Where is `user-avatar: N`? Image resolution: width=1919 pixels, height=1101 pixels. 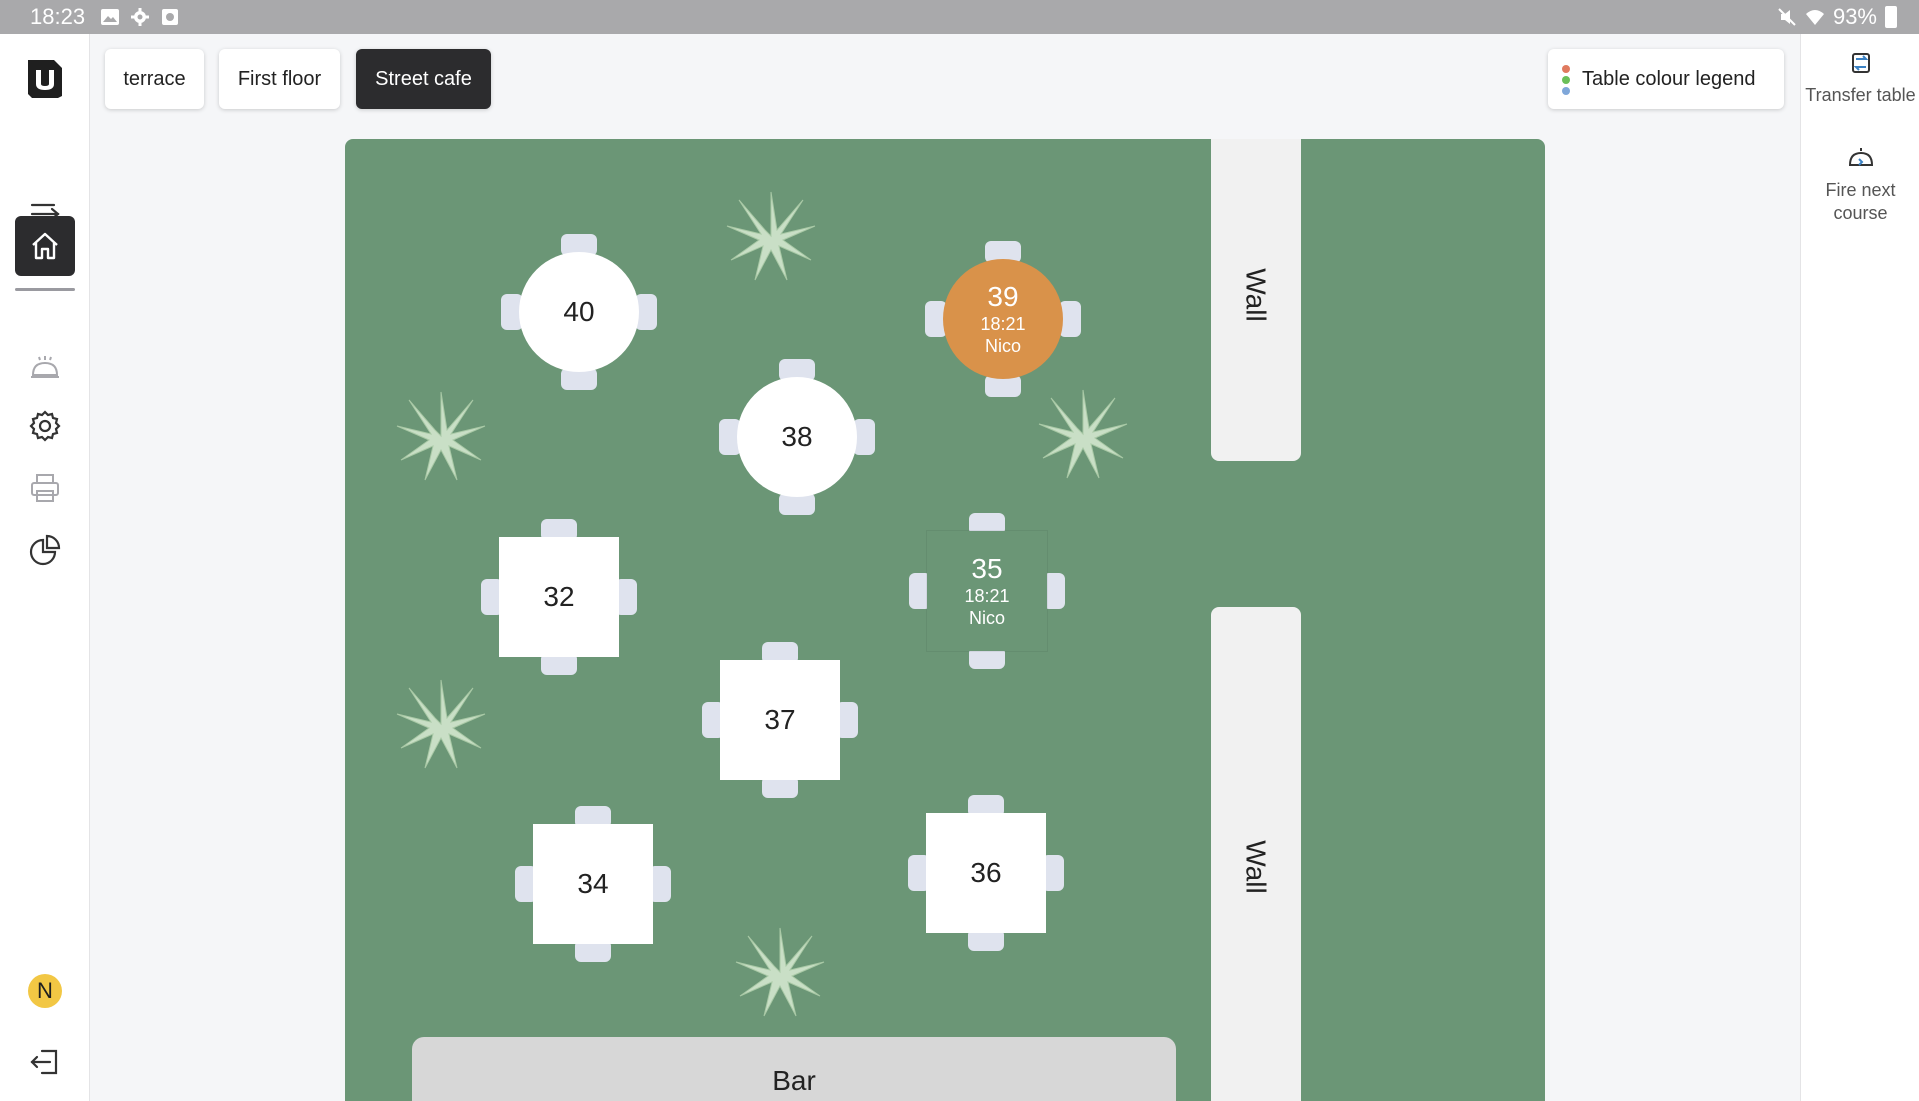 user-avatar: N is located at coordinates (45, 991).